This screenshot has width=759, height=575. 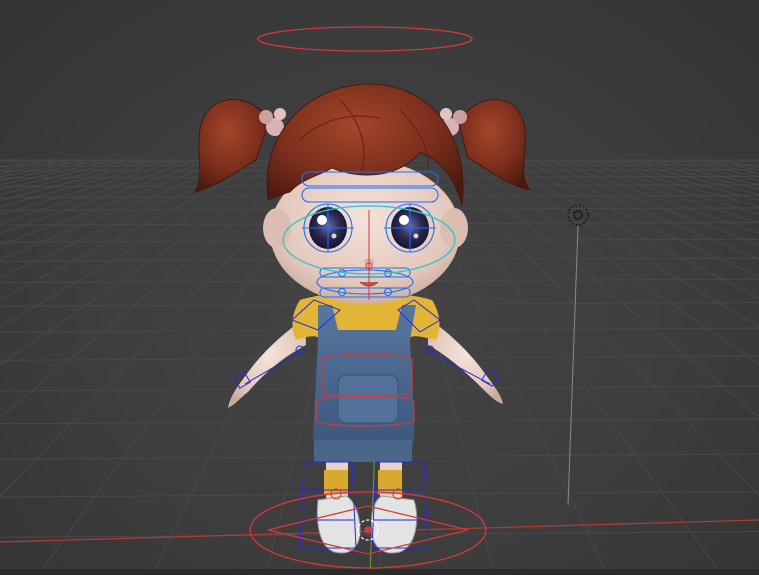 I want to click on root-control, so click(x=368, y=530).